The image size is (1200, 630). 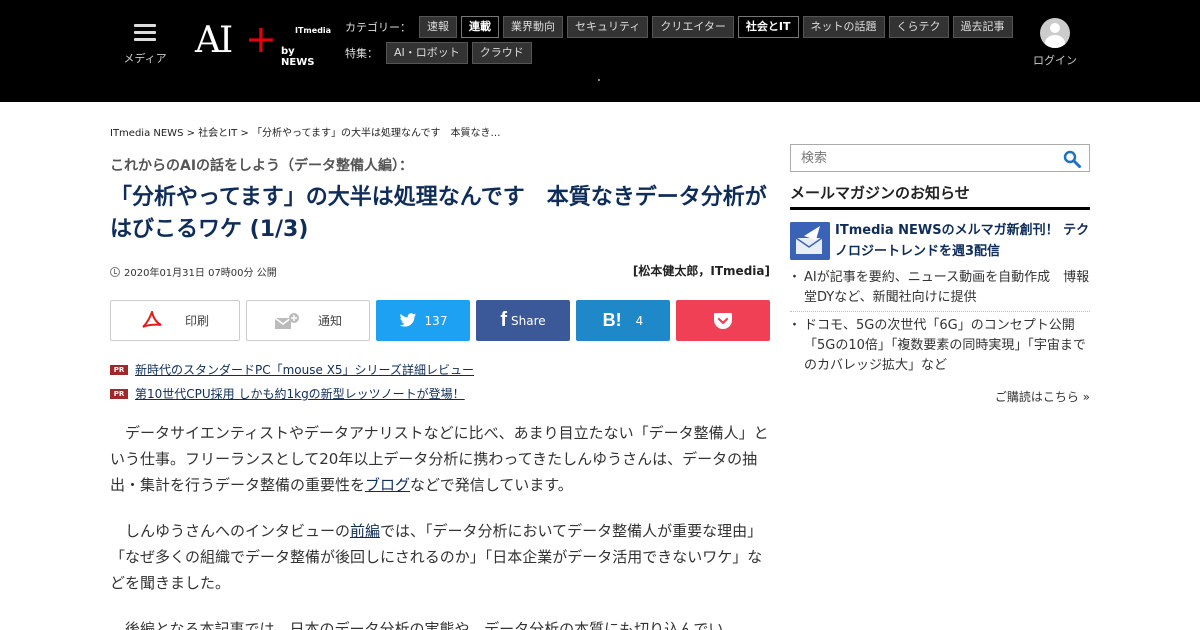 I want to click on newsletter-feature-text: ITmedia NEWSのメルマガ新創刊！ テクノロジートレンドを週3配信, so click(x=962, y=241).